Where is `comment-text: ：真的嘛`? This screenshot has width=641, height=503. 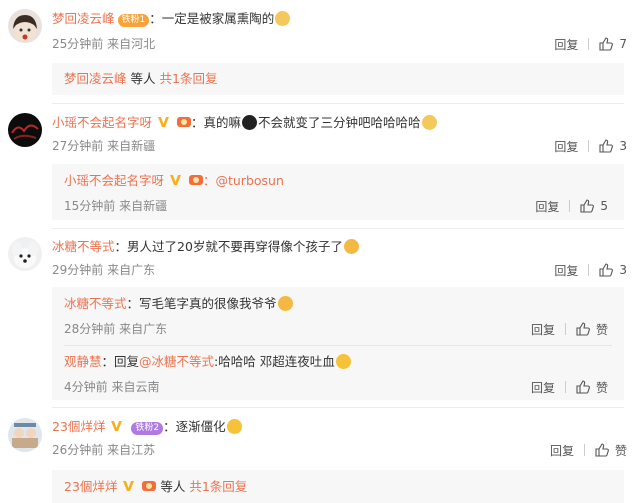
comment-text: ：真的嘛 is located at coordinates (215, 122).